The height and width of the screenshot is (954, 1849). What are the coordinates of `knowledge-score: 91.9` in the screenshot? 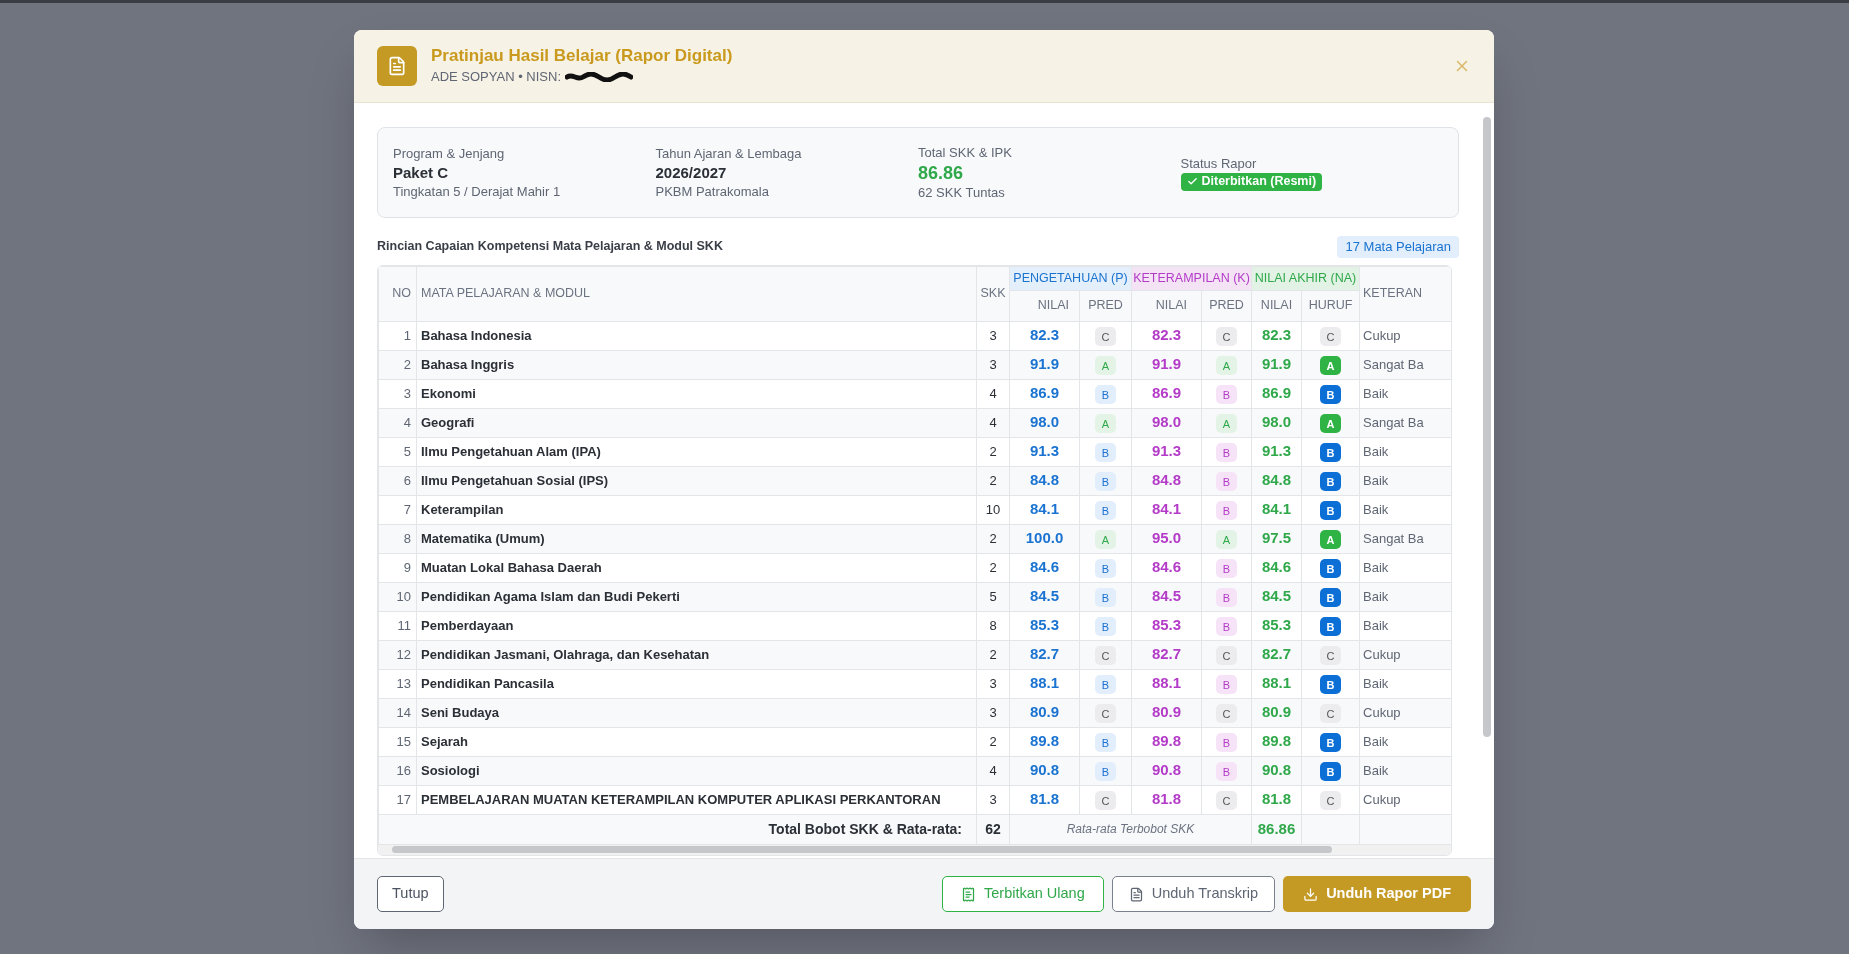 It's located at (1044, 364).